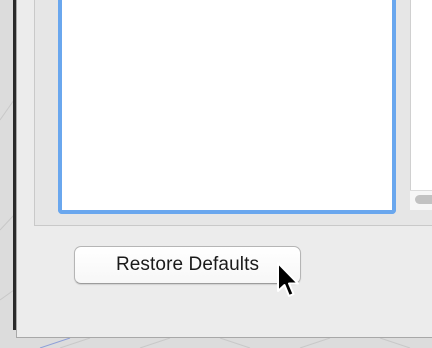 The image size is (432, 348). Describe the element at coordinates (421, 105) in the screenshot. I see `side-pane` at that location.